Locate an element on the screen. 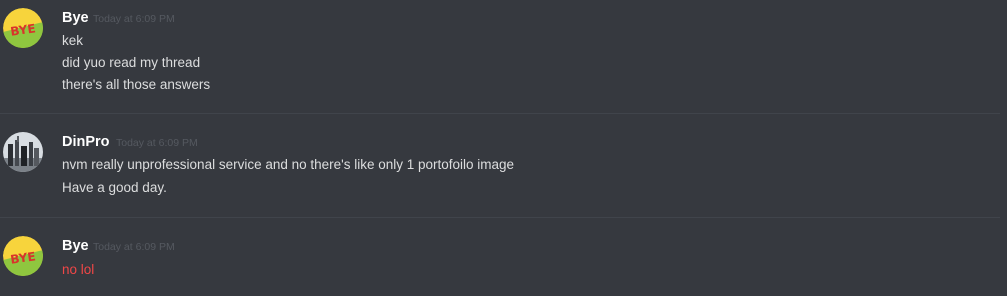 The image size is (1007, 296). message-line: kek is located at coordinates (73, 40).